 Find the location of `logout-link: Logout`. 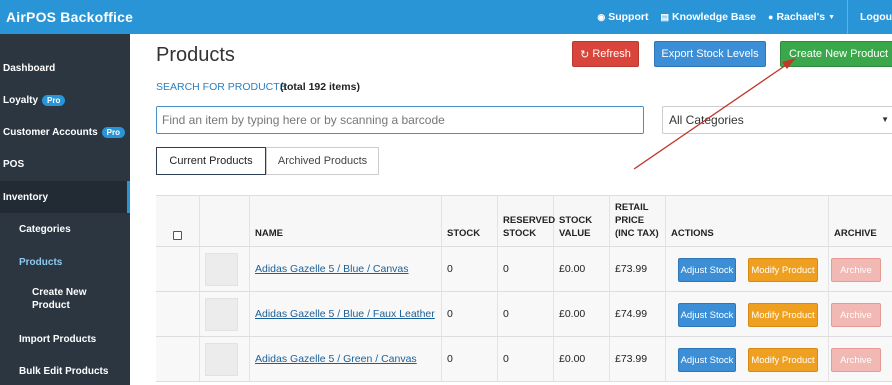

logout-link: Logout is located at coordinates (870, 17).